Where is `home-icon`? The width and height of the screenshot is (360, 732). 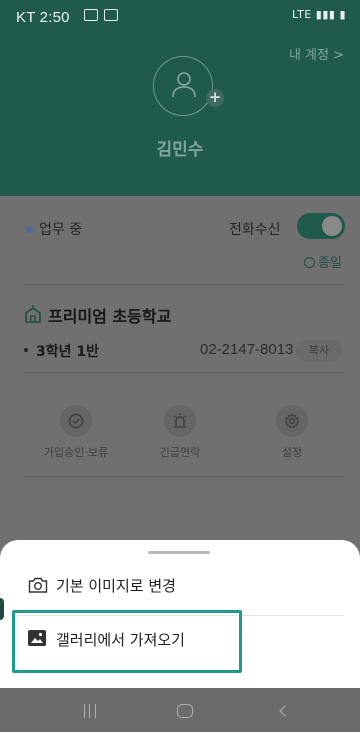
home-icon is located at coordinates (185, 710).